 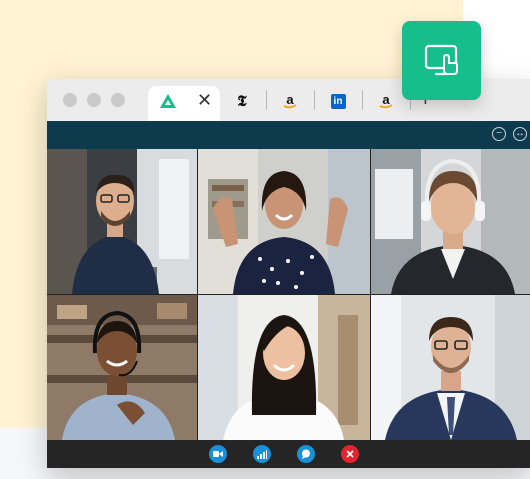 I want to click on window-dot-close, so click(x=70, y=100).